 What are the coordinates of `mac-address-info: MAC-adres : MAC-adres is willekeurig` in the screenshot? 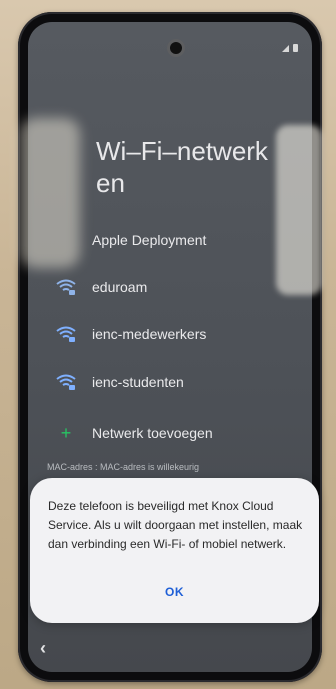 It's located at (123, 467).